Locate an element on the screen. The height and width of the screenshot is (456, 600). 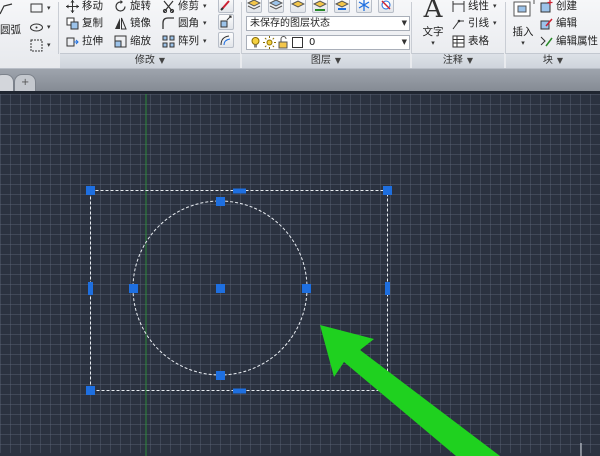
grip-circle-top is located at coordinates (220, 201).